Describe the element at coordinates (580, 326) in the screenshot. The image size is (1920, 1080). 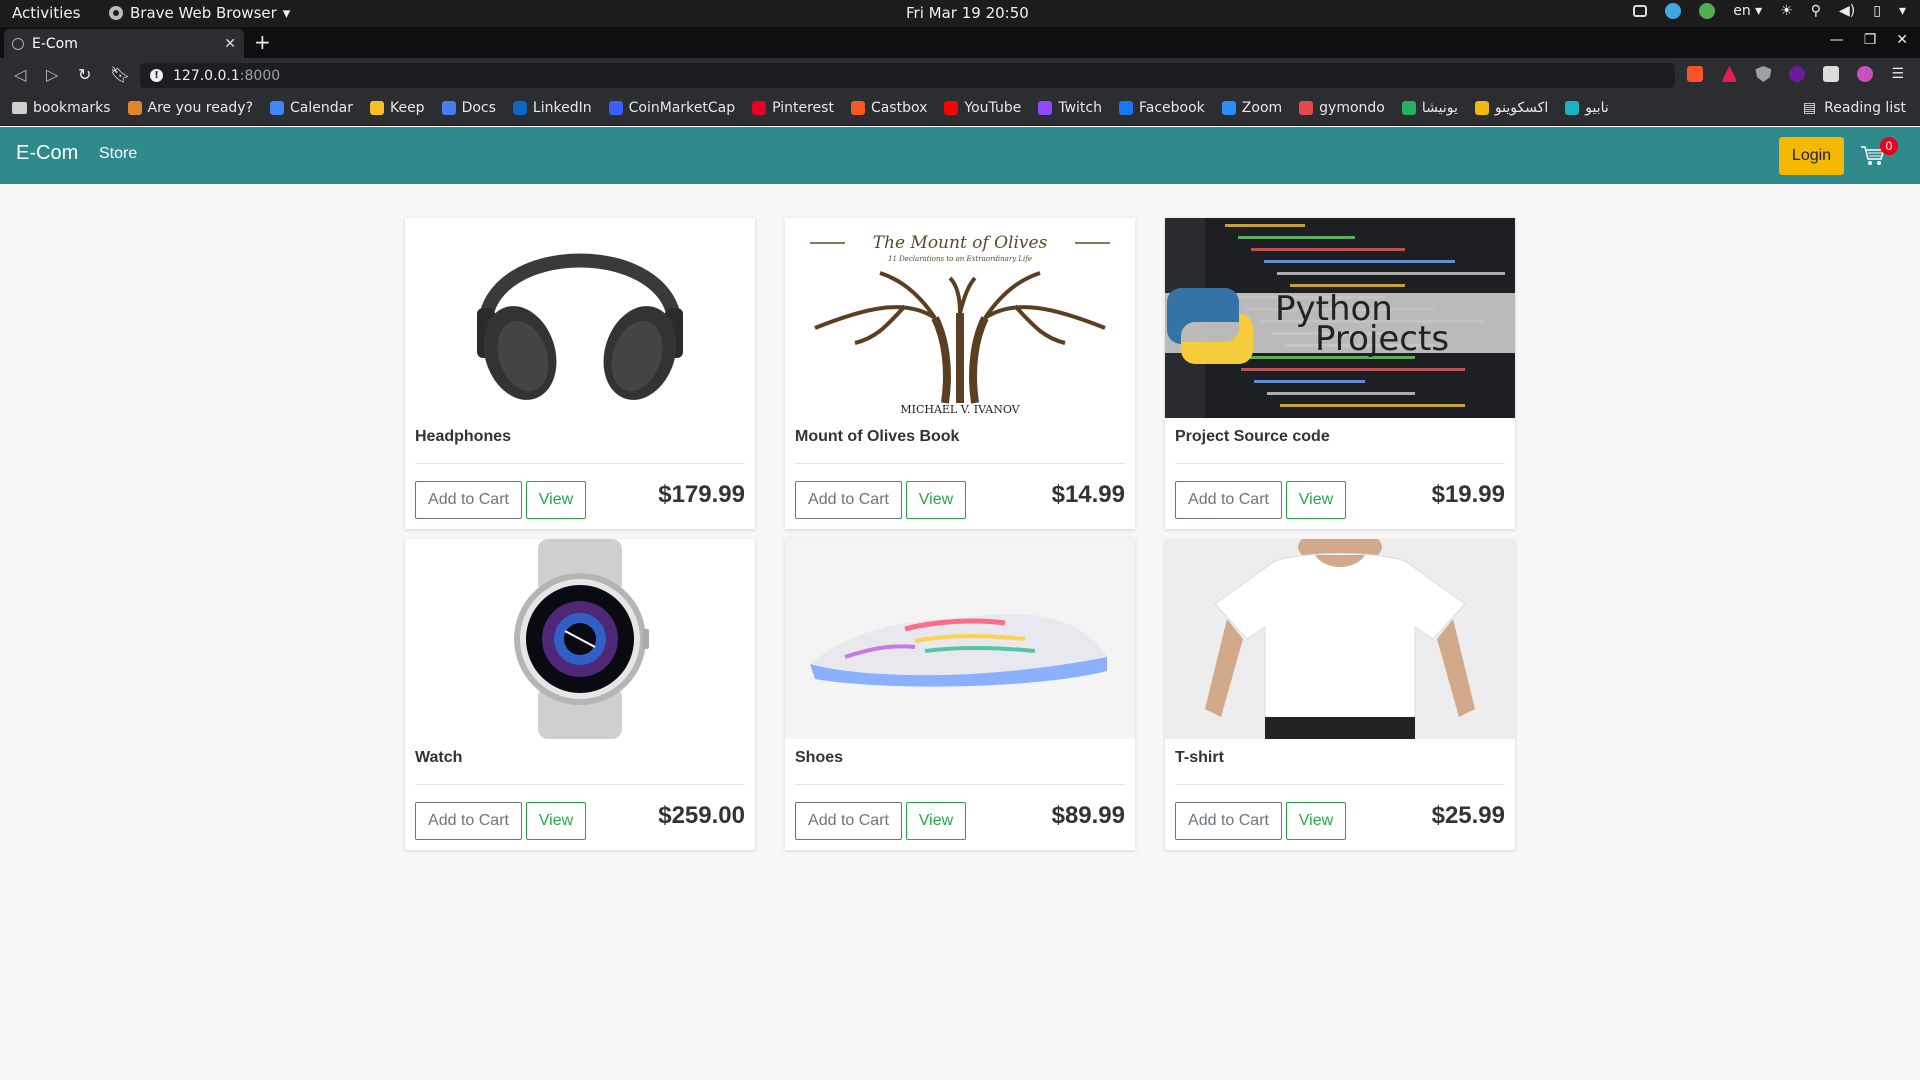
I see `headphones-image` at that location.